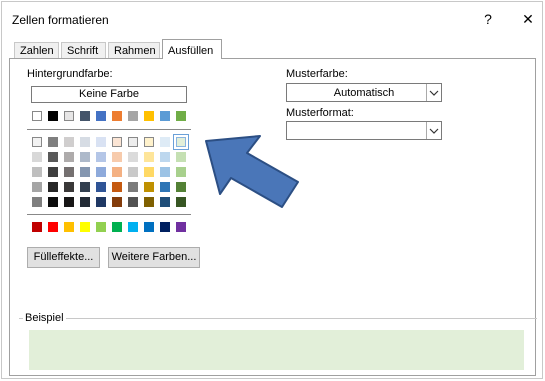  Describe the element at coordinates (60, 20) in the screenshot. I see `dialog-title: Zellen formatieren` at that location.